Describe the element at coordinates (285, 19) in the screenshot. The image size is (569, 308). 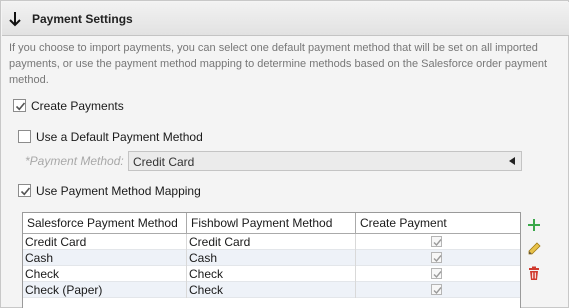
I see `section-header: Payment Settings` at that location.